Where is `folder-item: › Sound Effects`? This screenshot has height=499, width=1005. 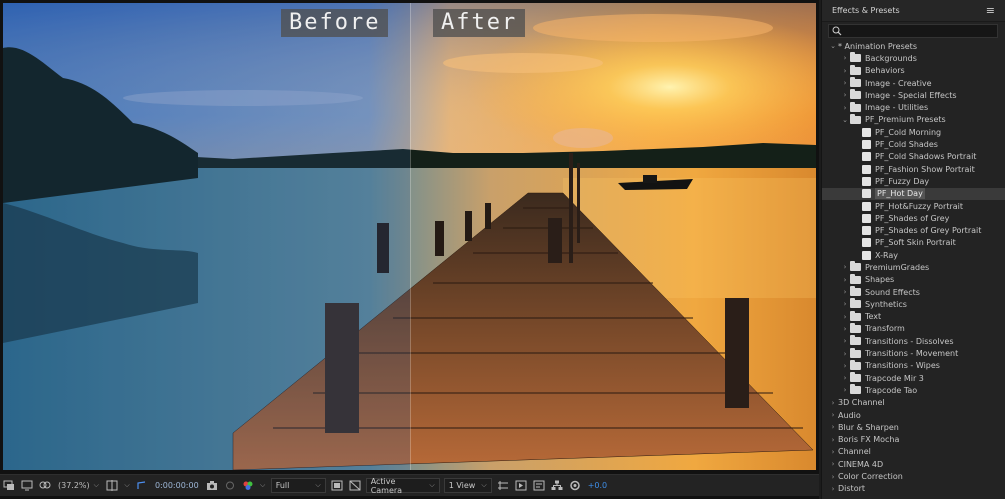
folder-item: › Sound Effects is located at coordinates (913, 292).